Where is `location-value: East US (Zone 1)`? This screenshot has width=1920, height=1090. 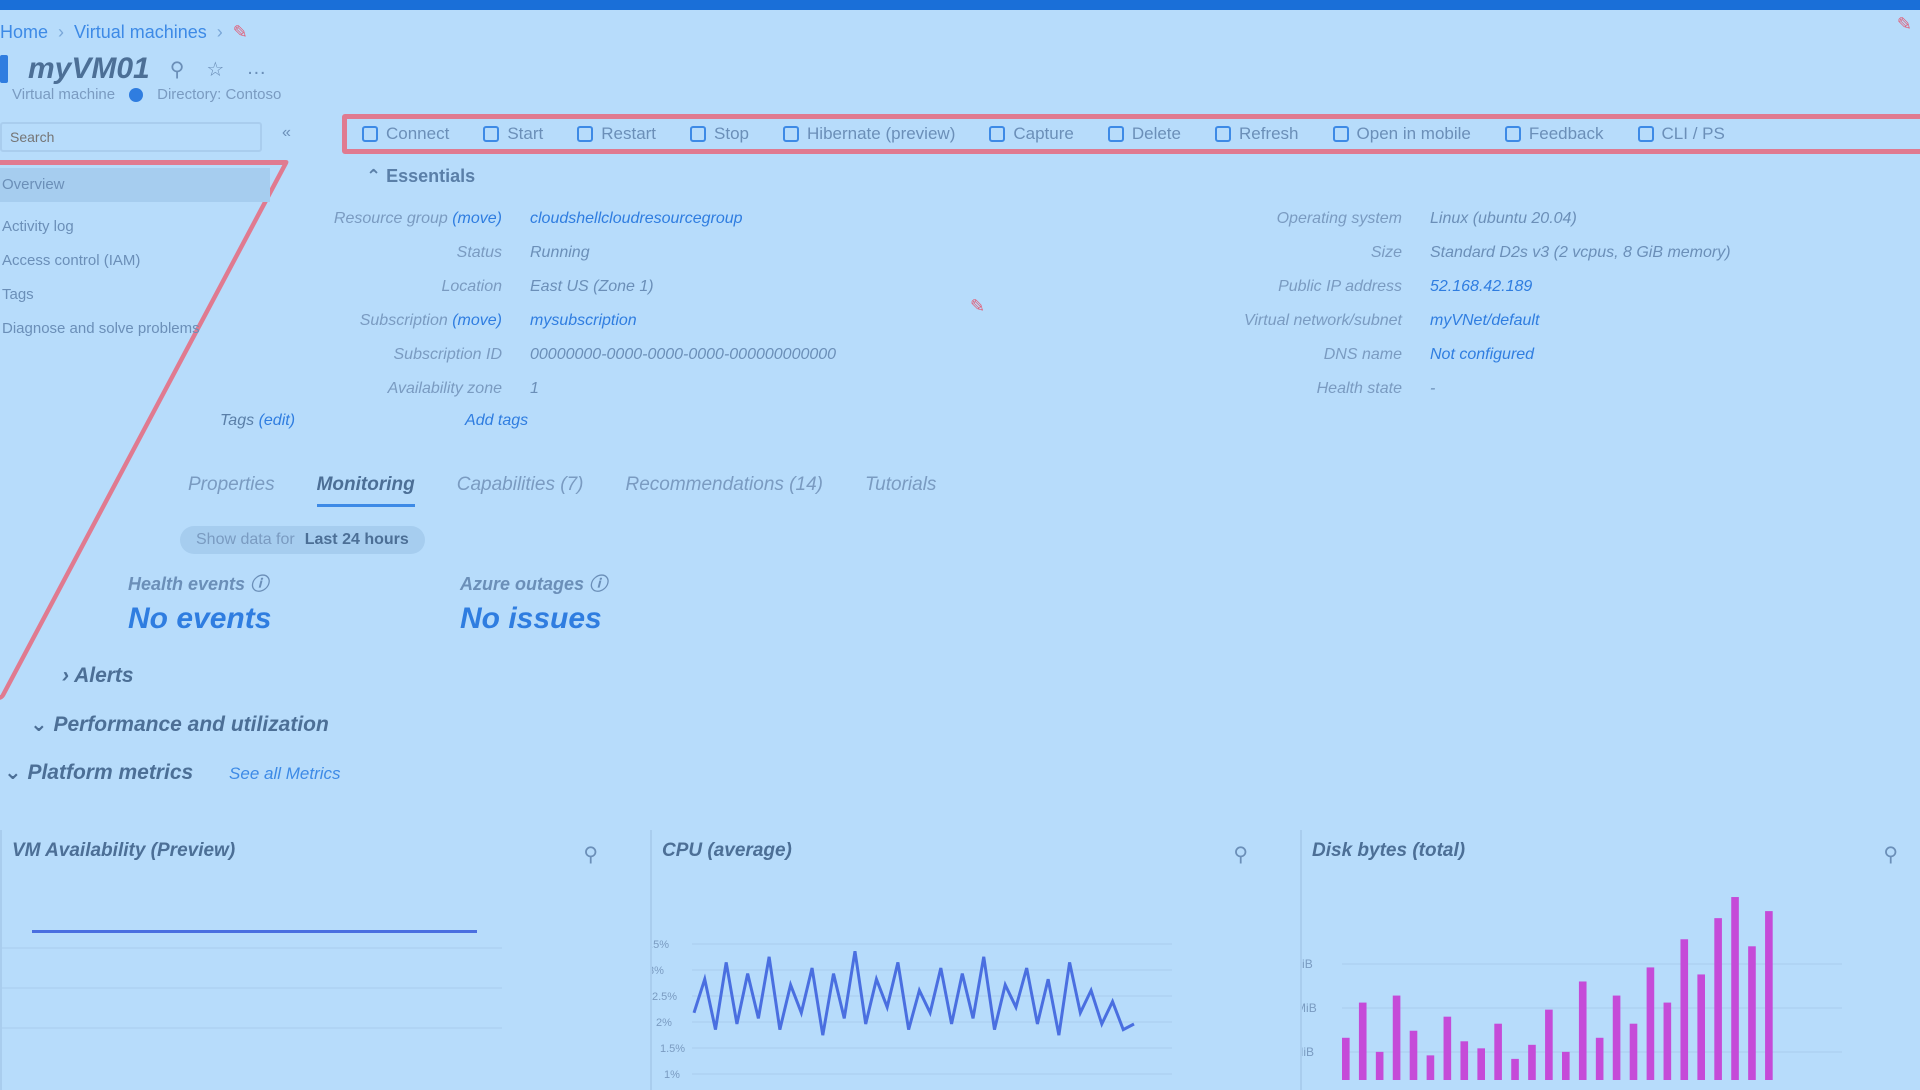
location-value: East US (Zone 1) is located at coordinates (592, 286).